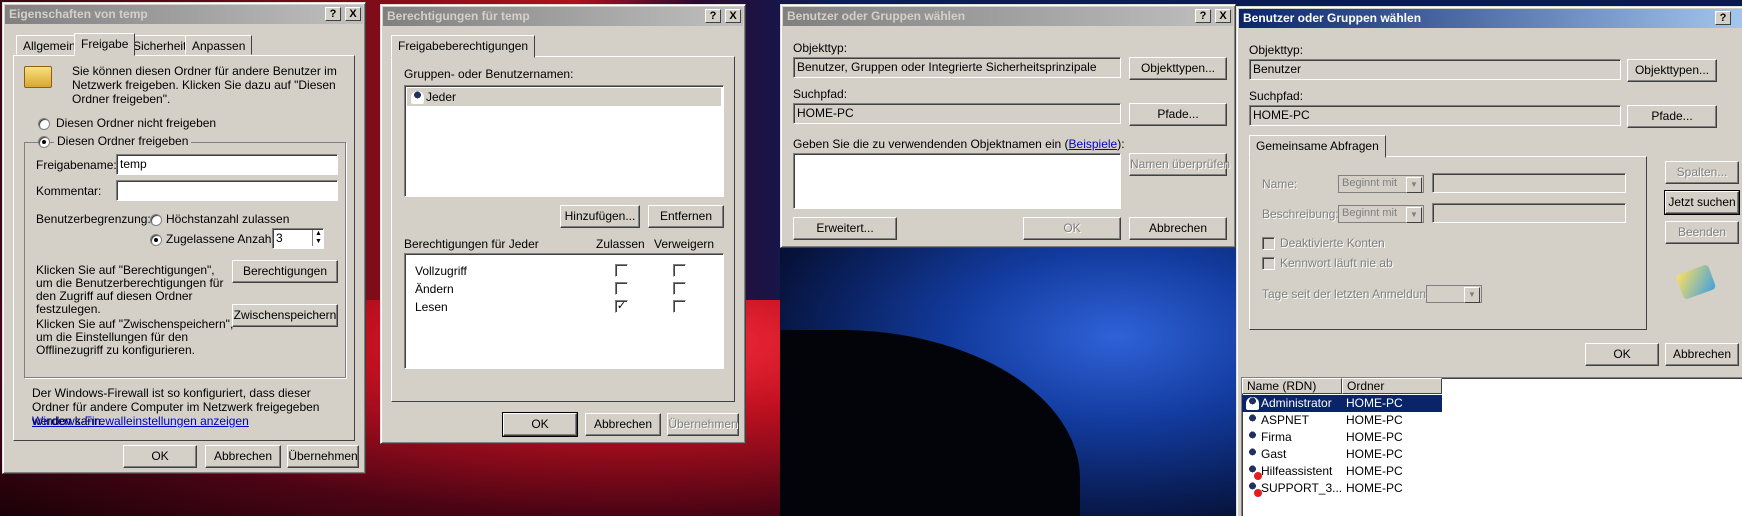 Image resolution: width=1742 pixels, height=516 pixels. I want to click on disabled-accounts-checkbox, so click(1268, 243).